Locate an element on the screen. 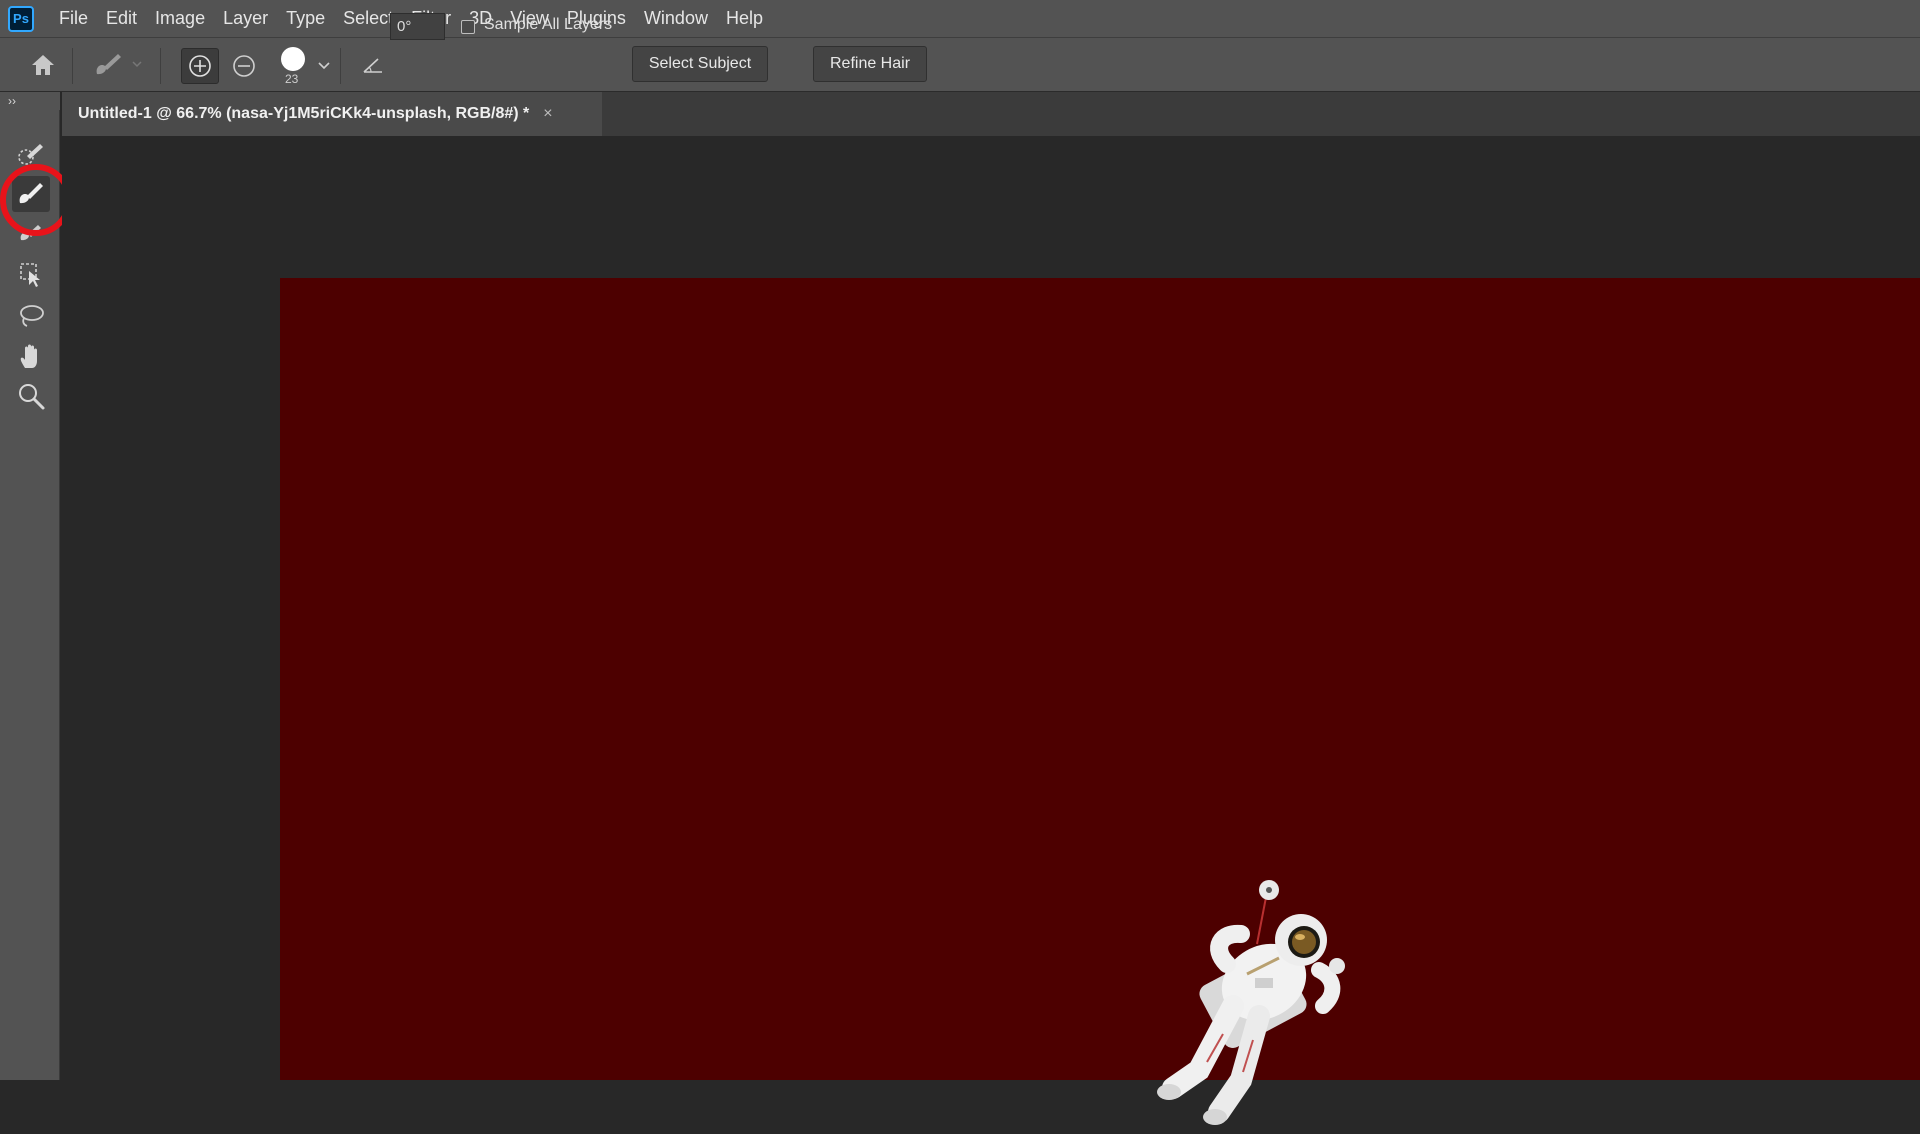 Image resolution: width=1920 pixels, height=1134 pixels. brush-chevron-down-icon is located at coordinates (324, 65).